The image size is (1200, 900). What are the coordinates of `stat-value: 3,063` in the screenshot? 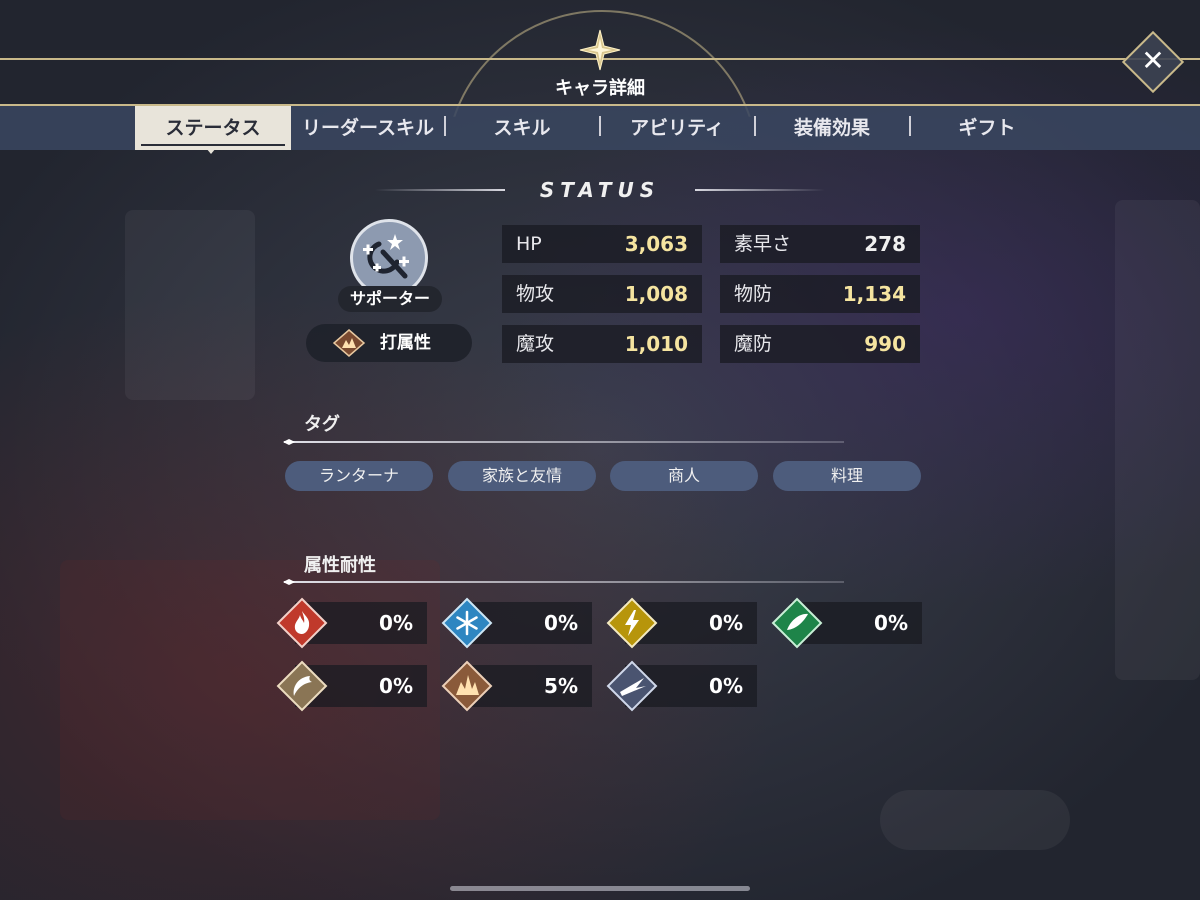 It's located at (656, 244).